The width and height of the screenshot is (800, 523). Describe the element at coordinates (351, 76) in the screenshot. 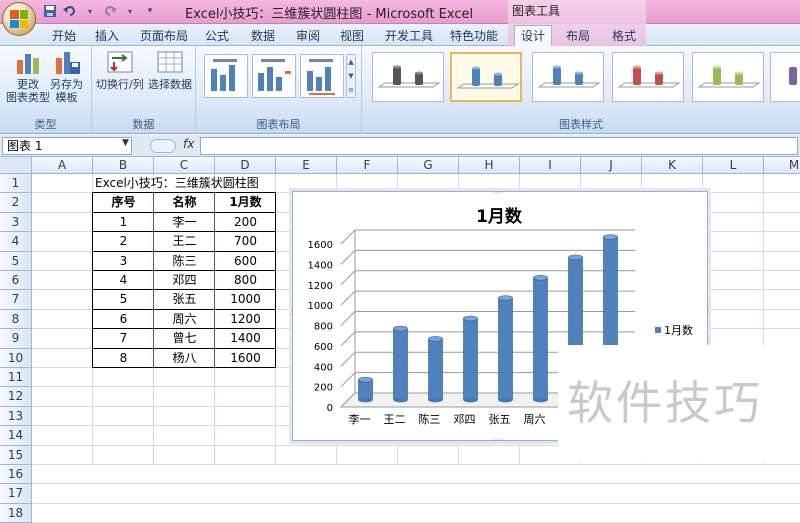

I see `layout-gallery-scroll: ▲ ▼ ≡` at that location.